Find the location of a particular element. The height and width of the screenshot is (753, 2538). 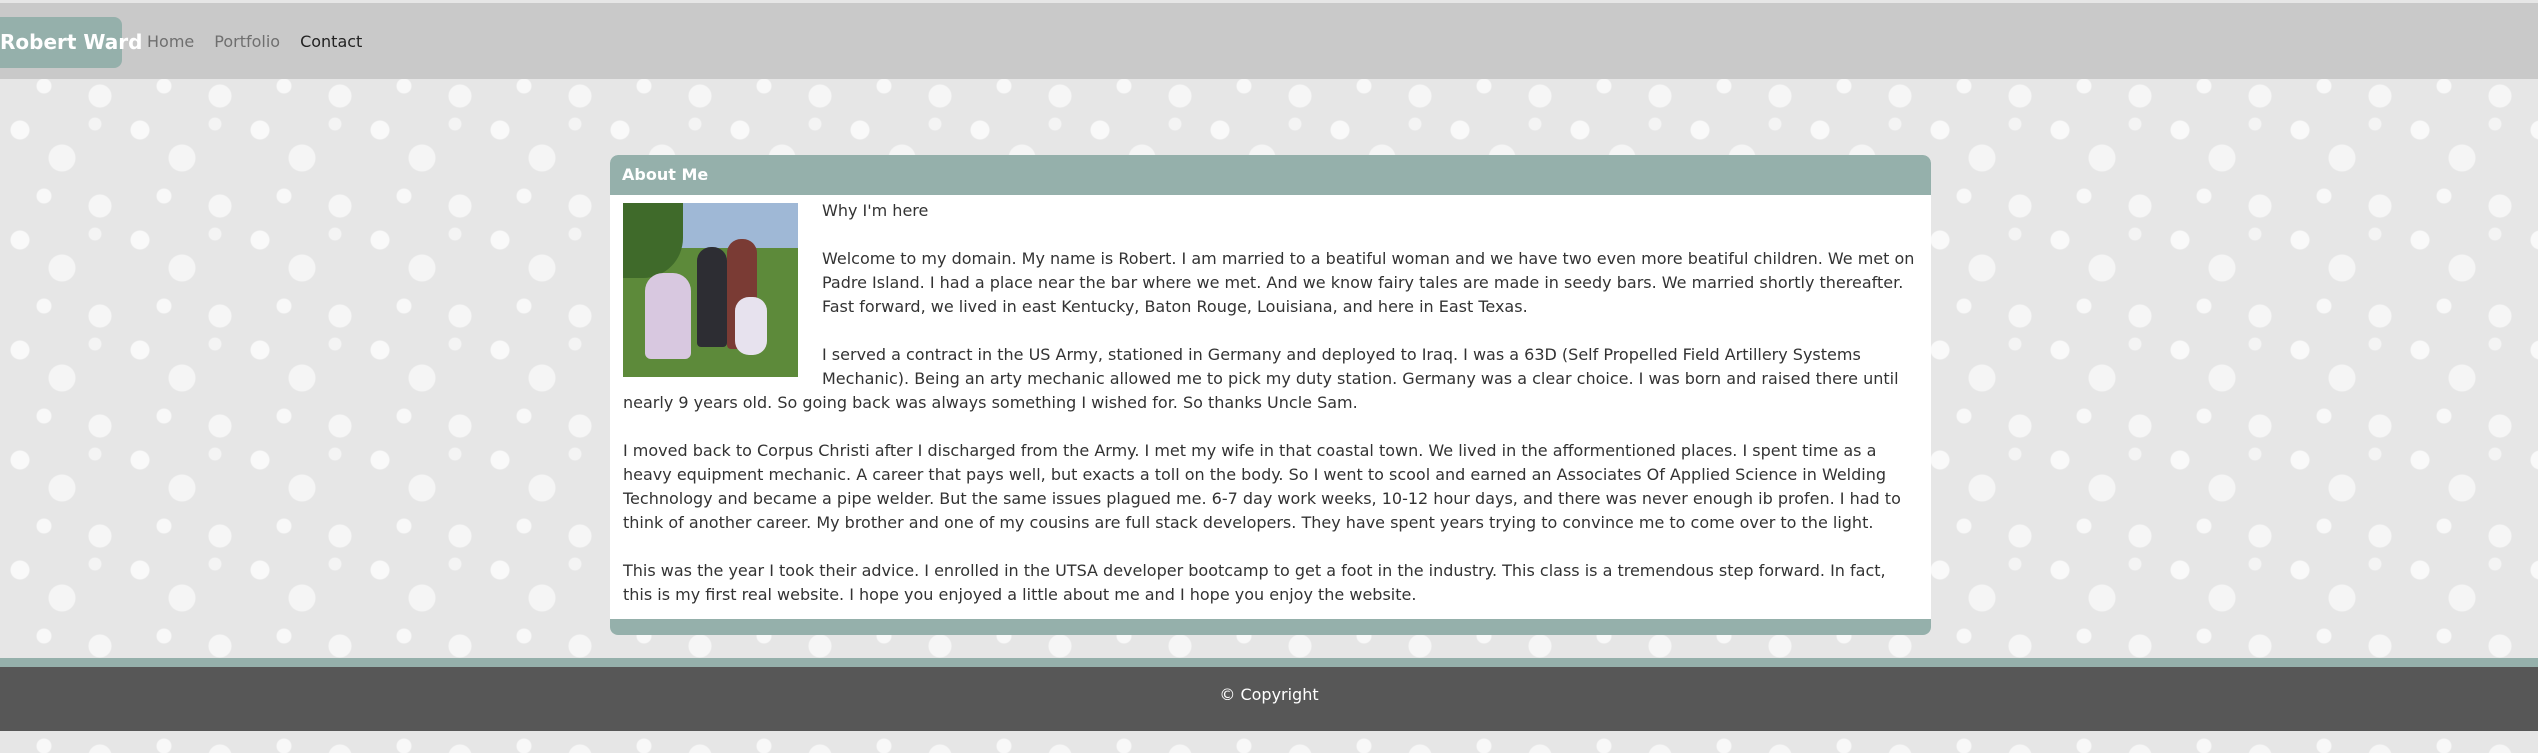

about-card-footer is located at coordinates (1270, 627).